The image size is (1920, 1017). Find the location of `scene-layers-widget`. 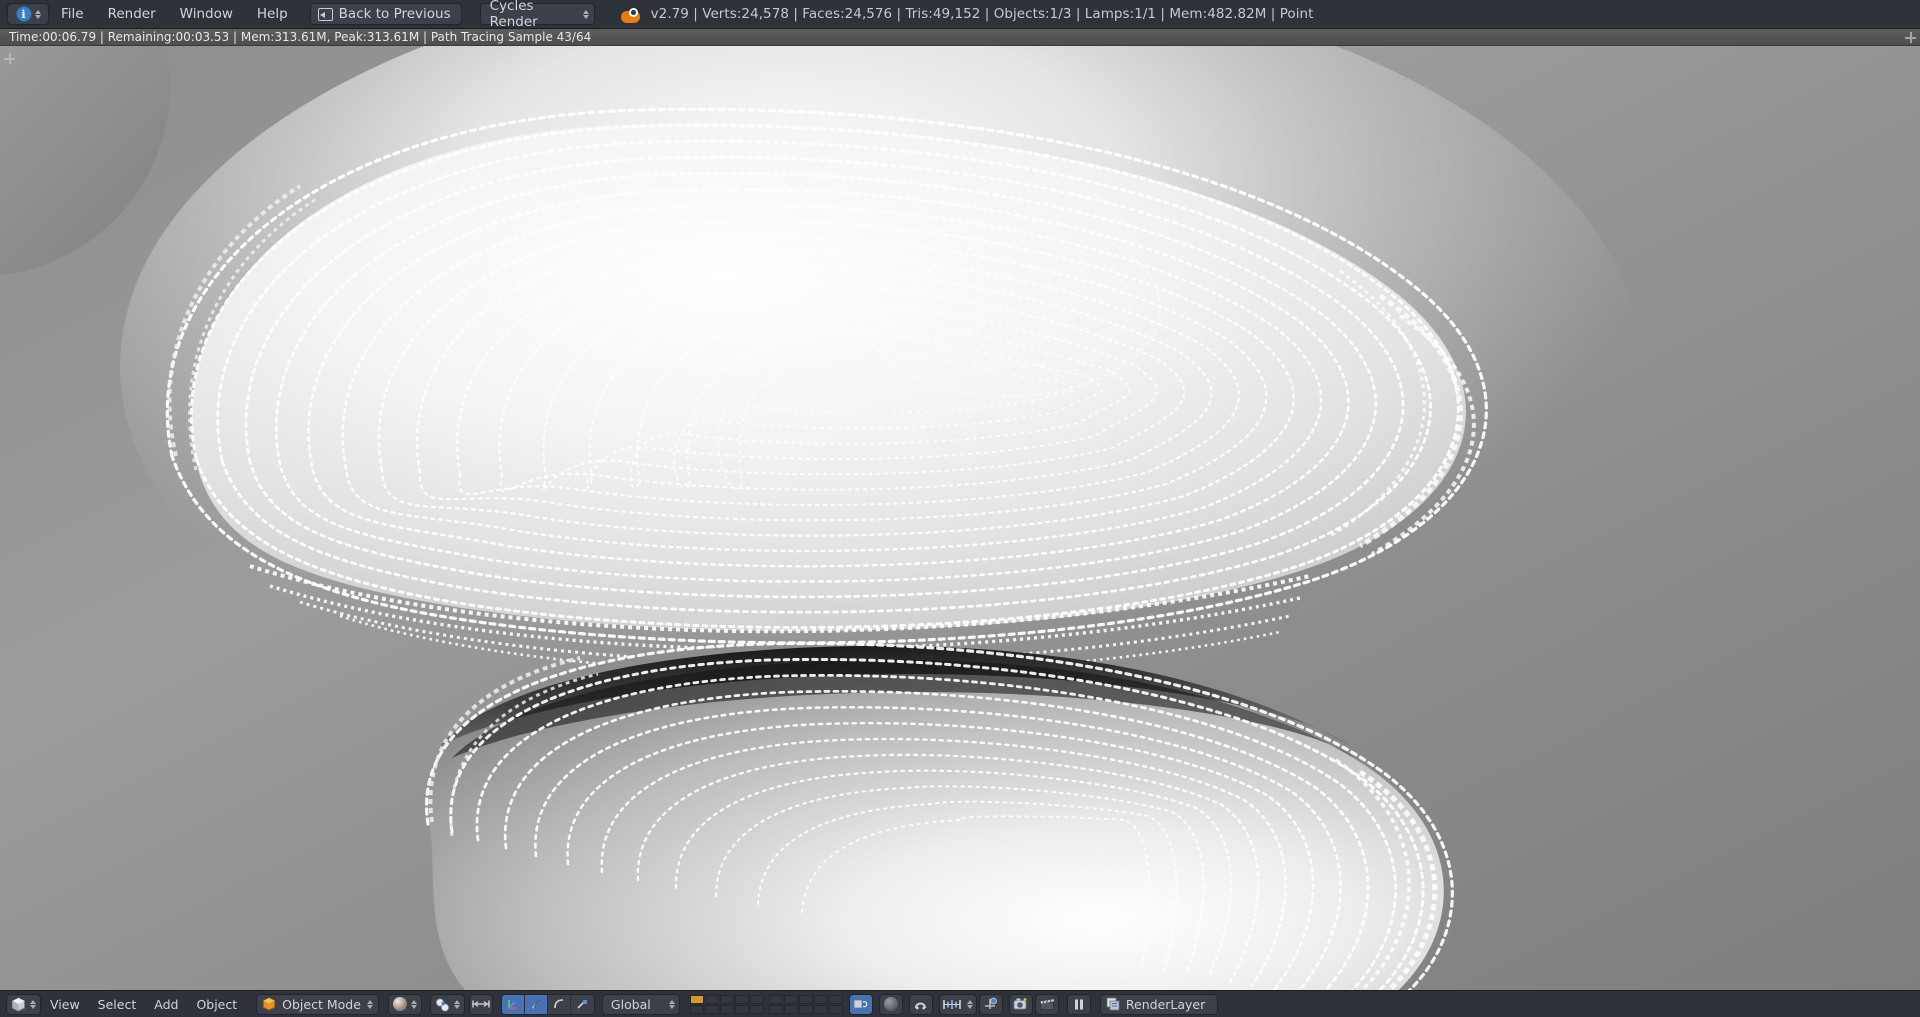

scene-layers-widget is located at coordinates (766, 1004).